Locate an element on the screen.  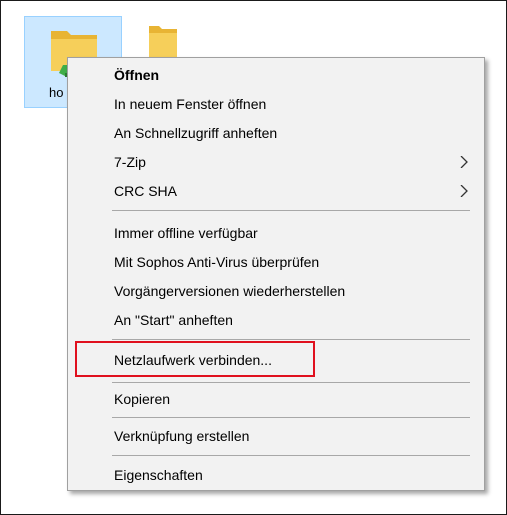
menu-item-open-new-window: In neuem Fenster öffnen is located at coordinates (276, 104).